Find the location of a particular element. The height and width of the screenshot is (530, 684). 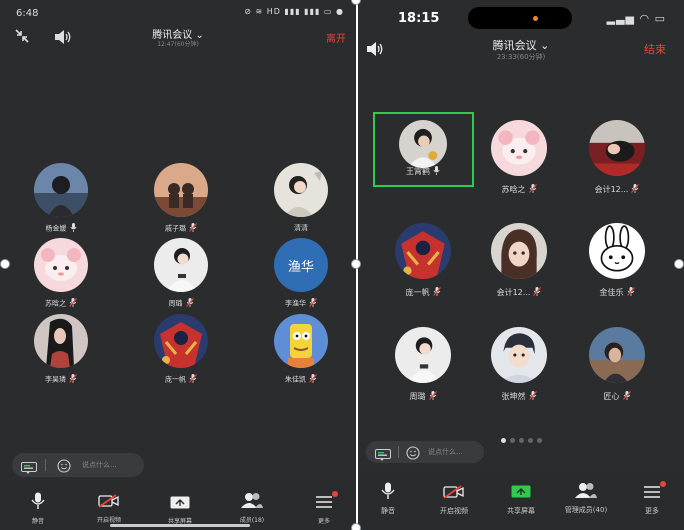

participant-tile: 渔华 李渔华 is located at coordinates (301, 278).